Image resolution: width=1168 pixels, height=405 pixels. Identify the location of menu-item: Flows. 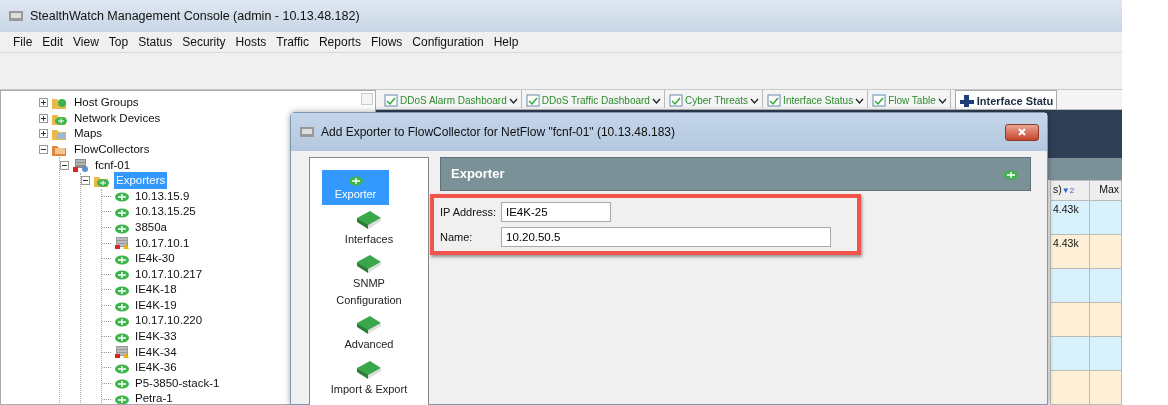
(386, 42).